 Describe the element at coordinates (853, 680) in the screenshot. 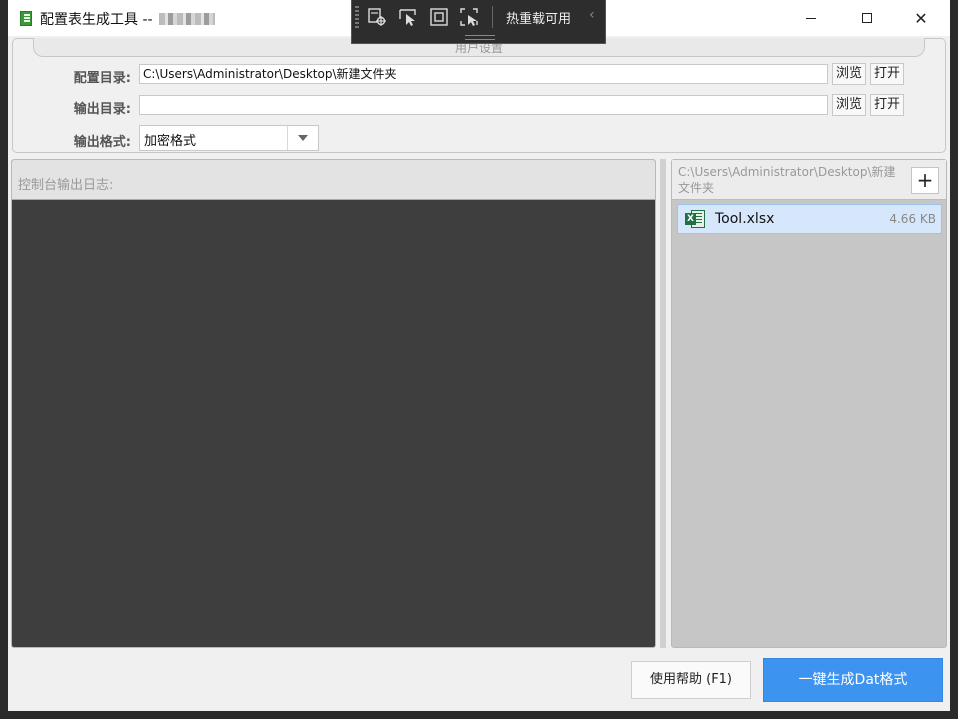

I see `generate-dat-button: 一键生成Dat格式` at that location.